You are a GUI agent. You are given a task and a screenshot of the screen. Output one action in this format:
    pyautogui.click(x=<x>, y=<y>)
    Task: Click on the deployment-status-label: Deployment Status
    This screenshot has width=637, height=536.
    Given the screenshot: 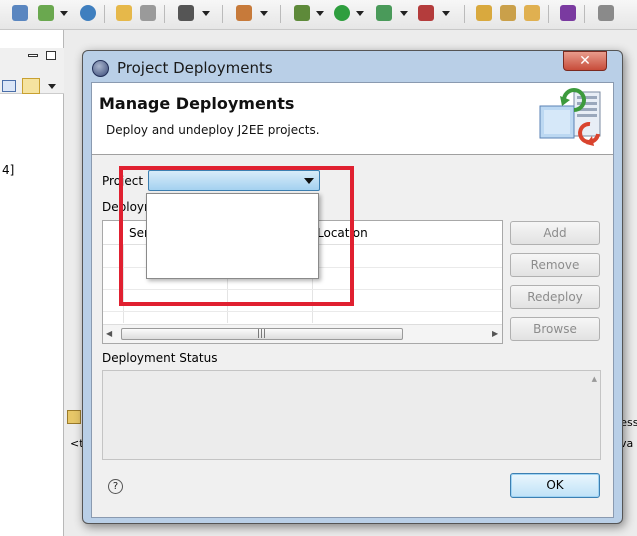 What is the action you would take?
    pyautogui.click(x=160, y=358)
    